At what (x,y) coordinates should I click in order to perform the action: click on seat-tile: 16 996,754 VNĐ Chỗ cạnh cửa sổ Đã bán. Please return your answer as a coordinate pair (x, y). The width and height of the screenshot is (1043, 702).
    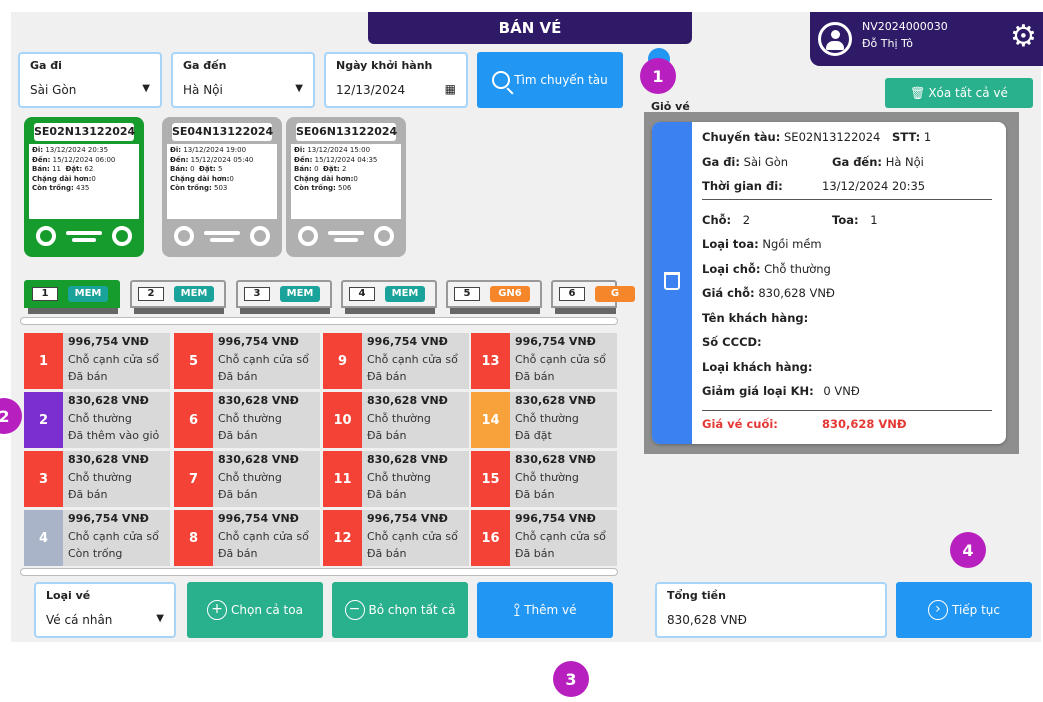
    Looking at the image, I should click on (544, 538).